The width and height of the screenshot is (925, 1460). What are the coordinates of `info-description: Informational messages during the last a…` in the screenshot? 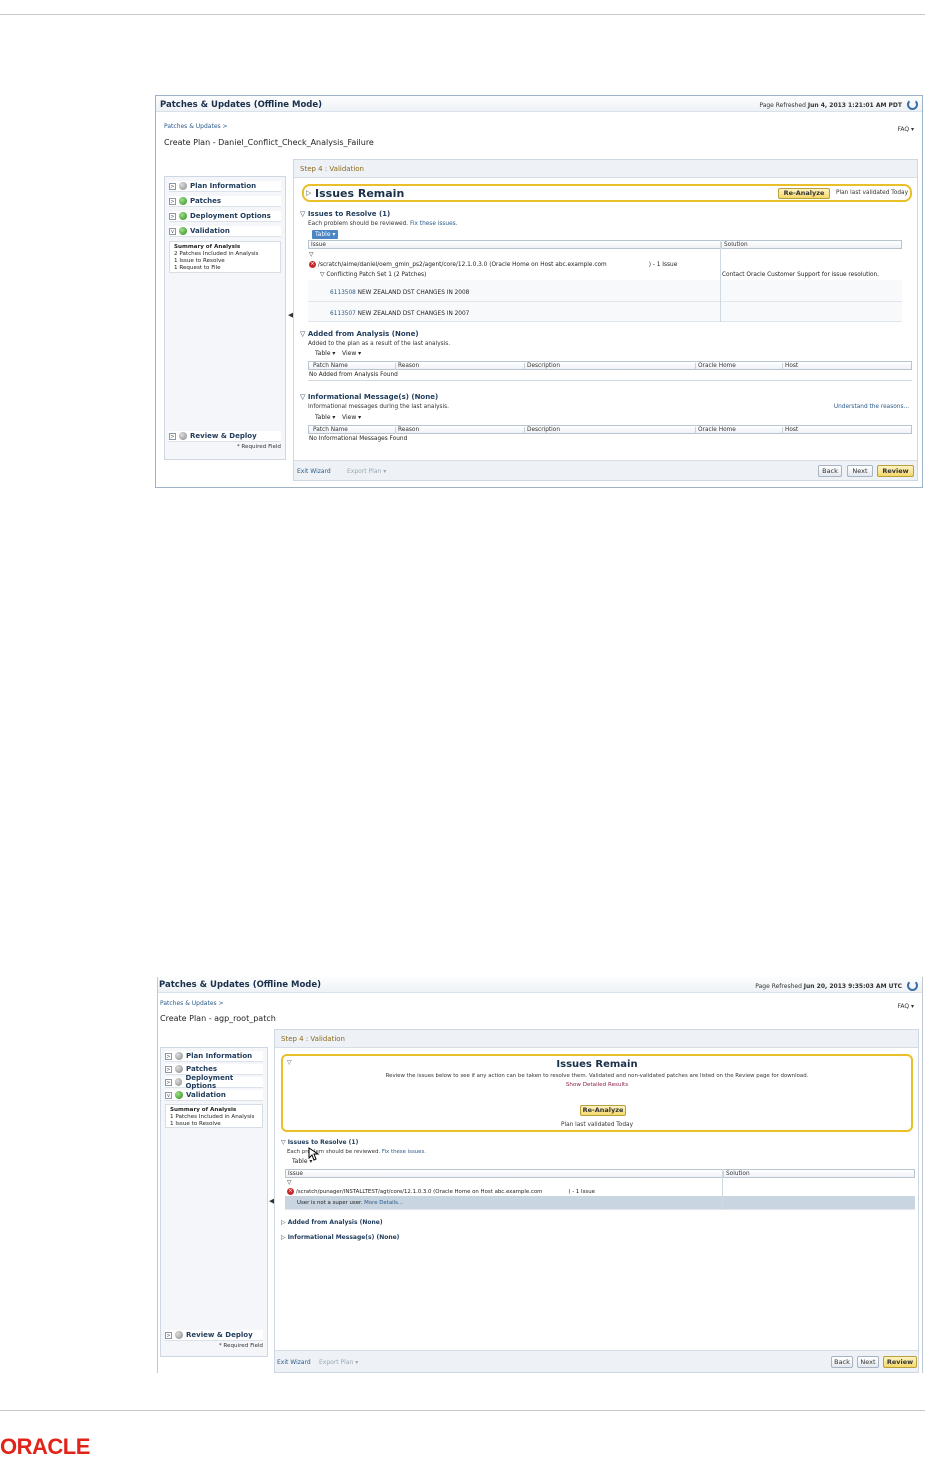 It's located at (378, 407).